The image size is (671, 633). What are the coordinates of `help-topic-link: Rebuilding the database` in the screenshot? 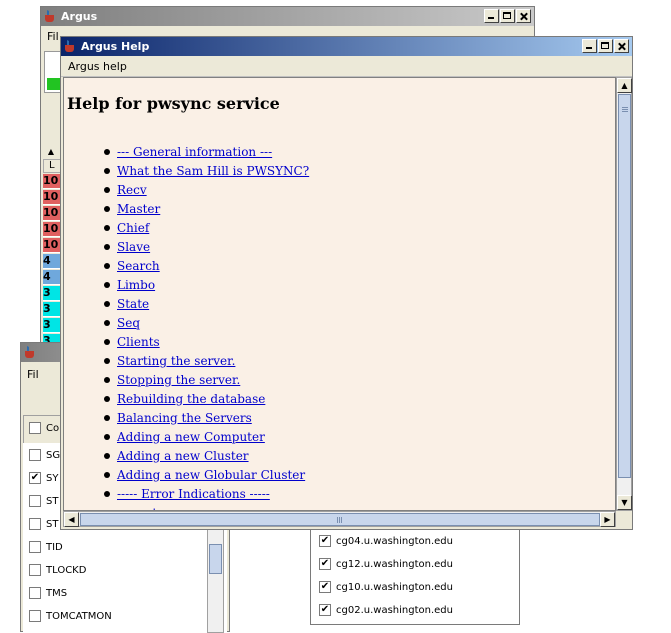 It's located at (191, 399).